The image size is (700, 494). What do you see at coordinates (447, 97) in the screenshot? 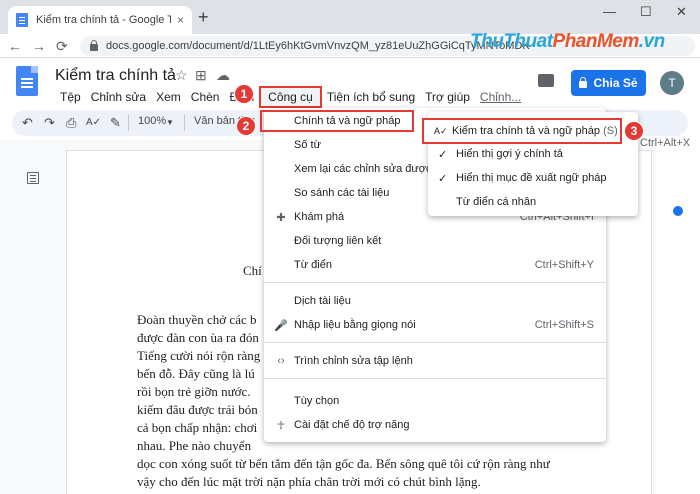
I see `menu-help: Trợ giúp` at bounding box center [447, 97].